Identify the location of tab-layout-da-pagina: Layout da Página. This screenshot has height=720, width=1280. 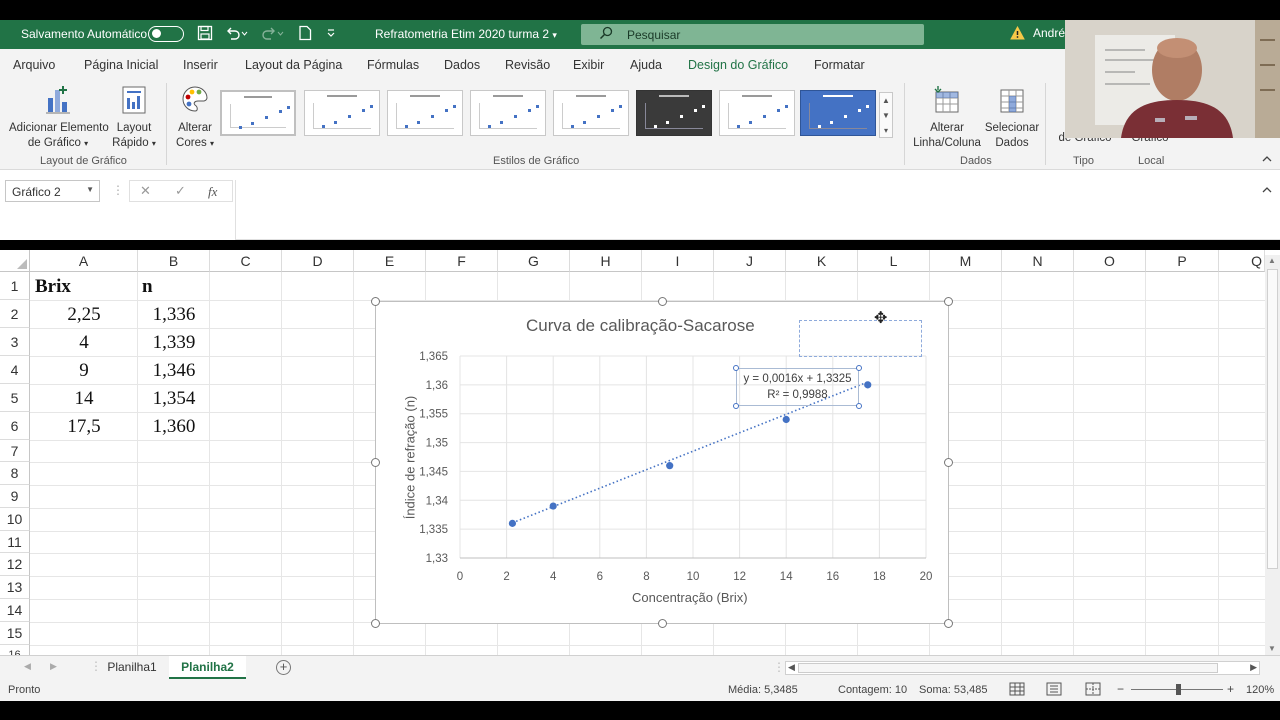
(293, 65).